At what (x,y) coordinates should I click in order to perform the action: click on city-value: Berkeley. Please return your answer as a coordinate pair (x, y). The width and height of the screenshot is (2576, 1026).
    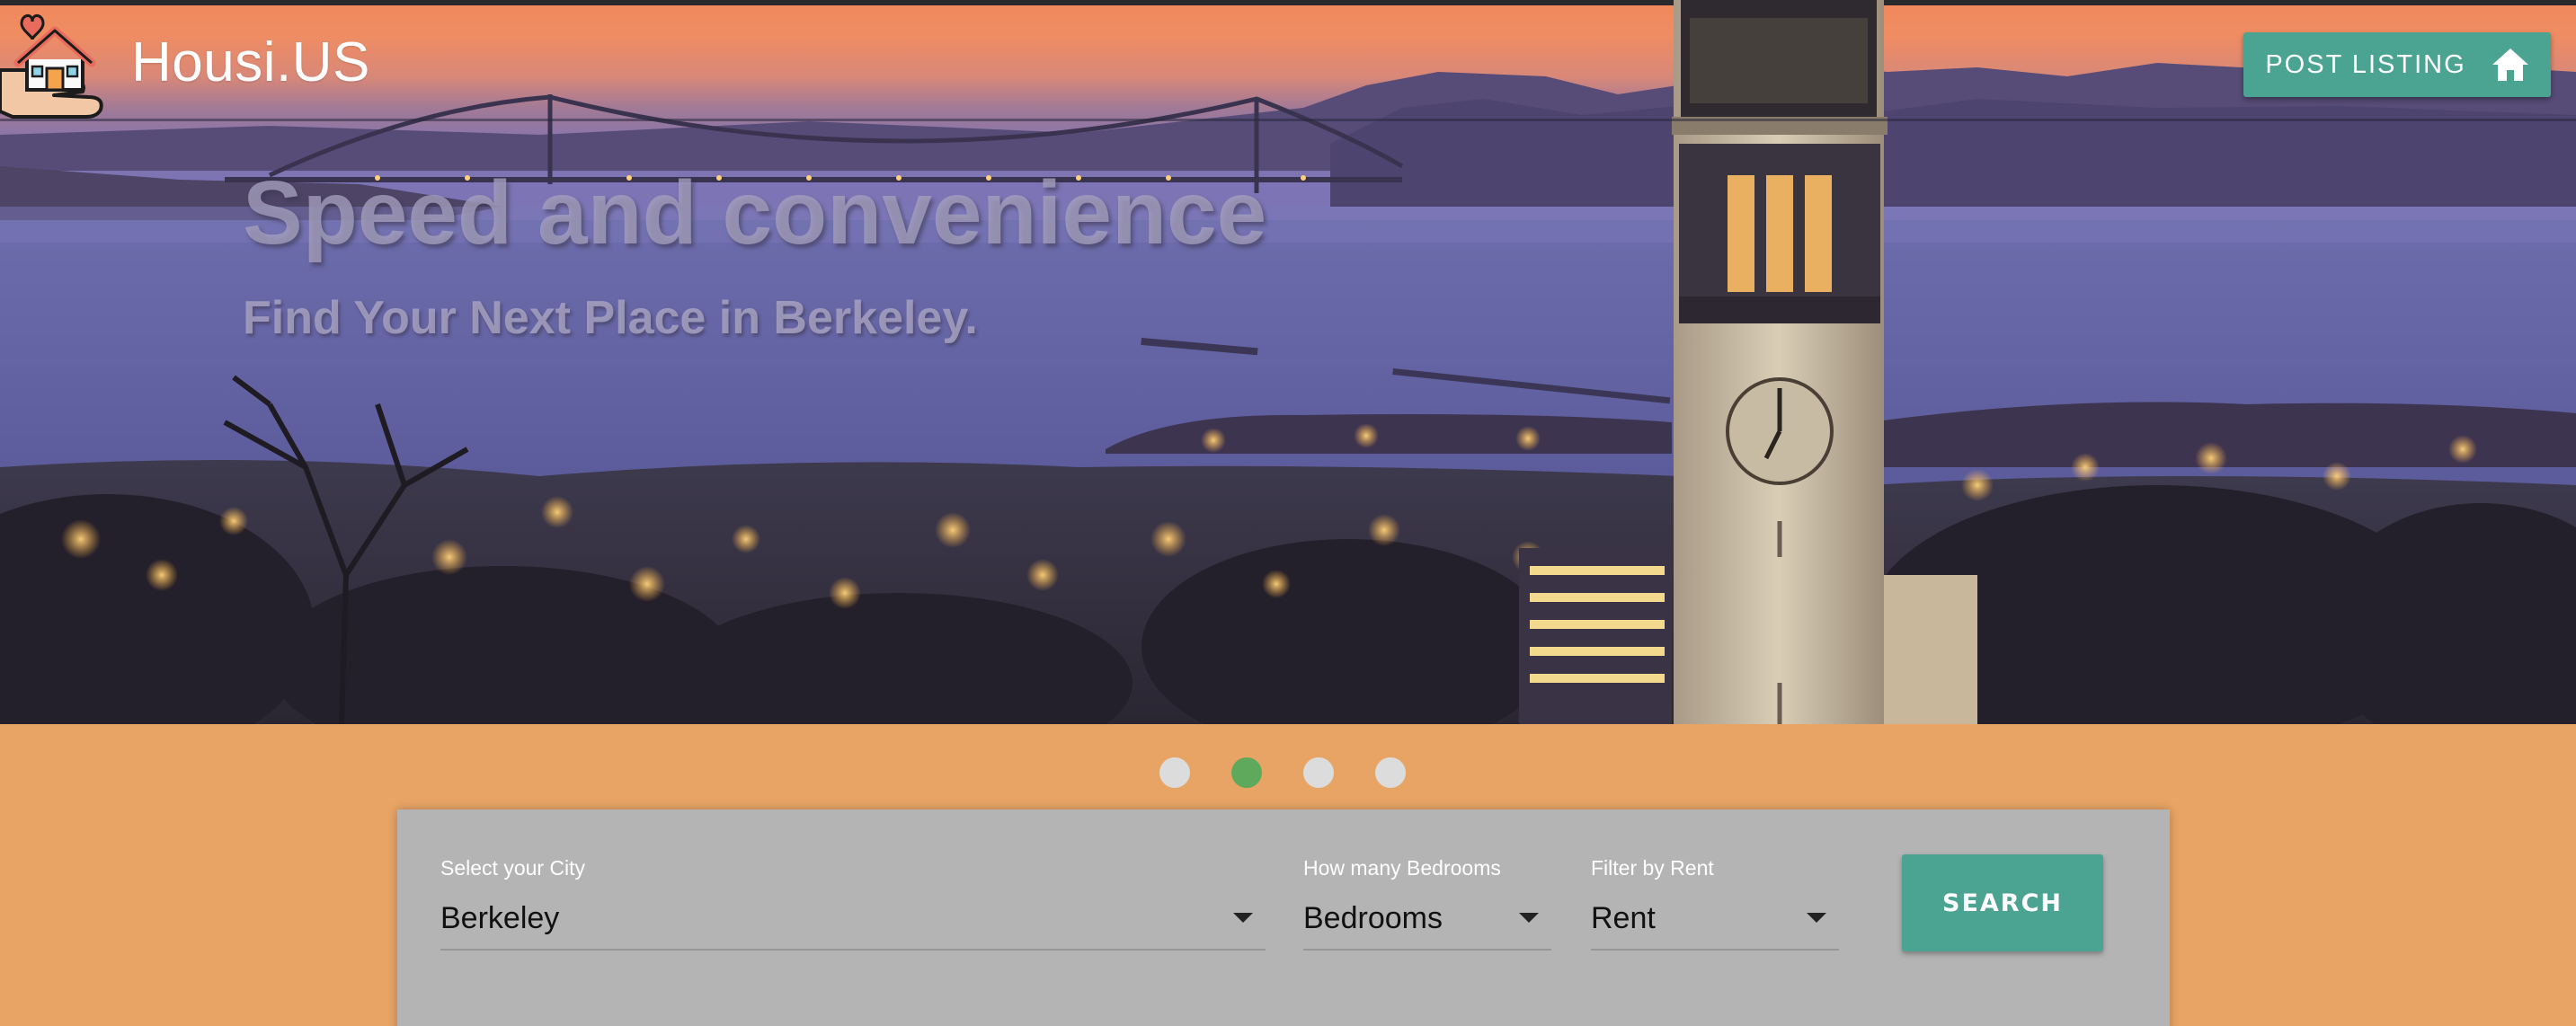
    Looking at the image, I should click on (500, 918).